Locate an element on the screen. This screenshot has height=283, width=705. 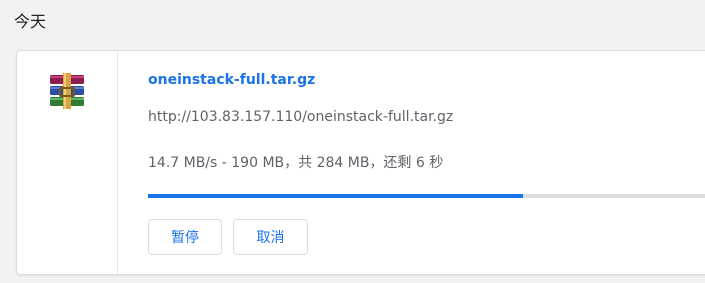
progress-status-text: 14.7 MB/s - 190 MB，共 284 MB，还剩 6 秒 is located at coordinates (296, 163).